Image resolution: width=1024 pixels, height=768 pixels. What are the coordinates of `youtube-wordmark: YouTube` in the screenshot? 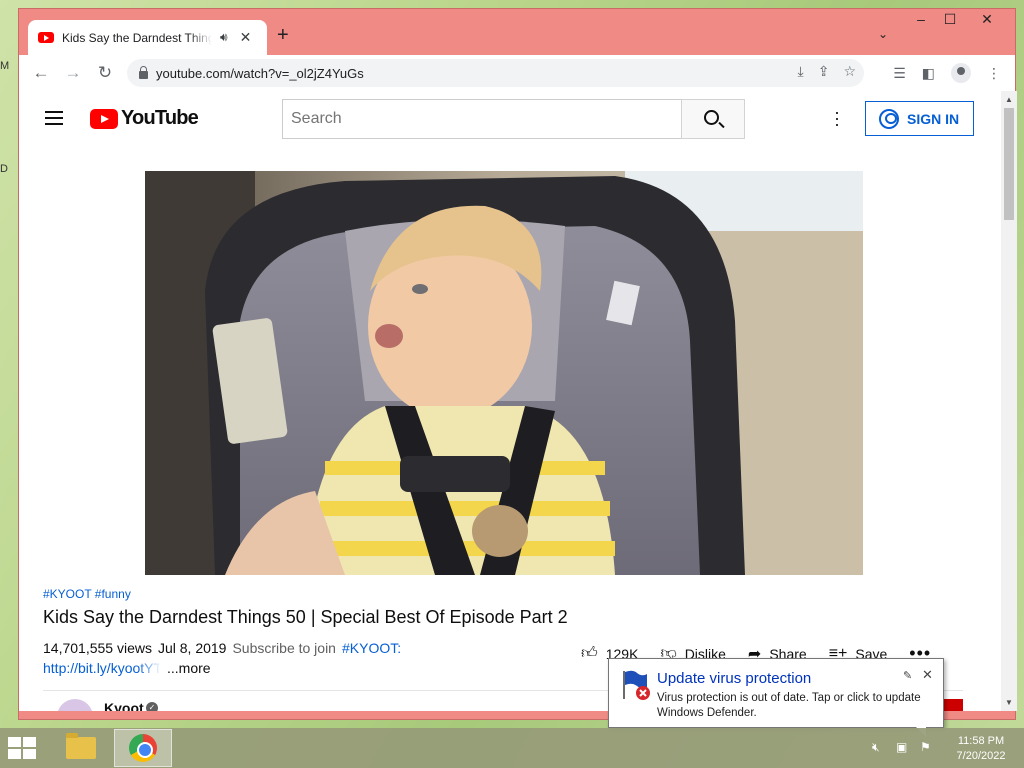 It's located at (160, 118).